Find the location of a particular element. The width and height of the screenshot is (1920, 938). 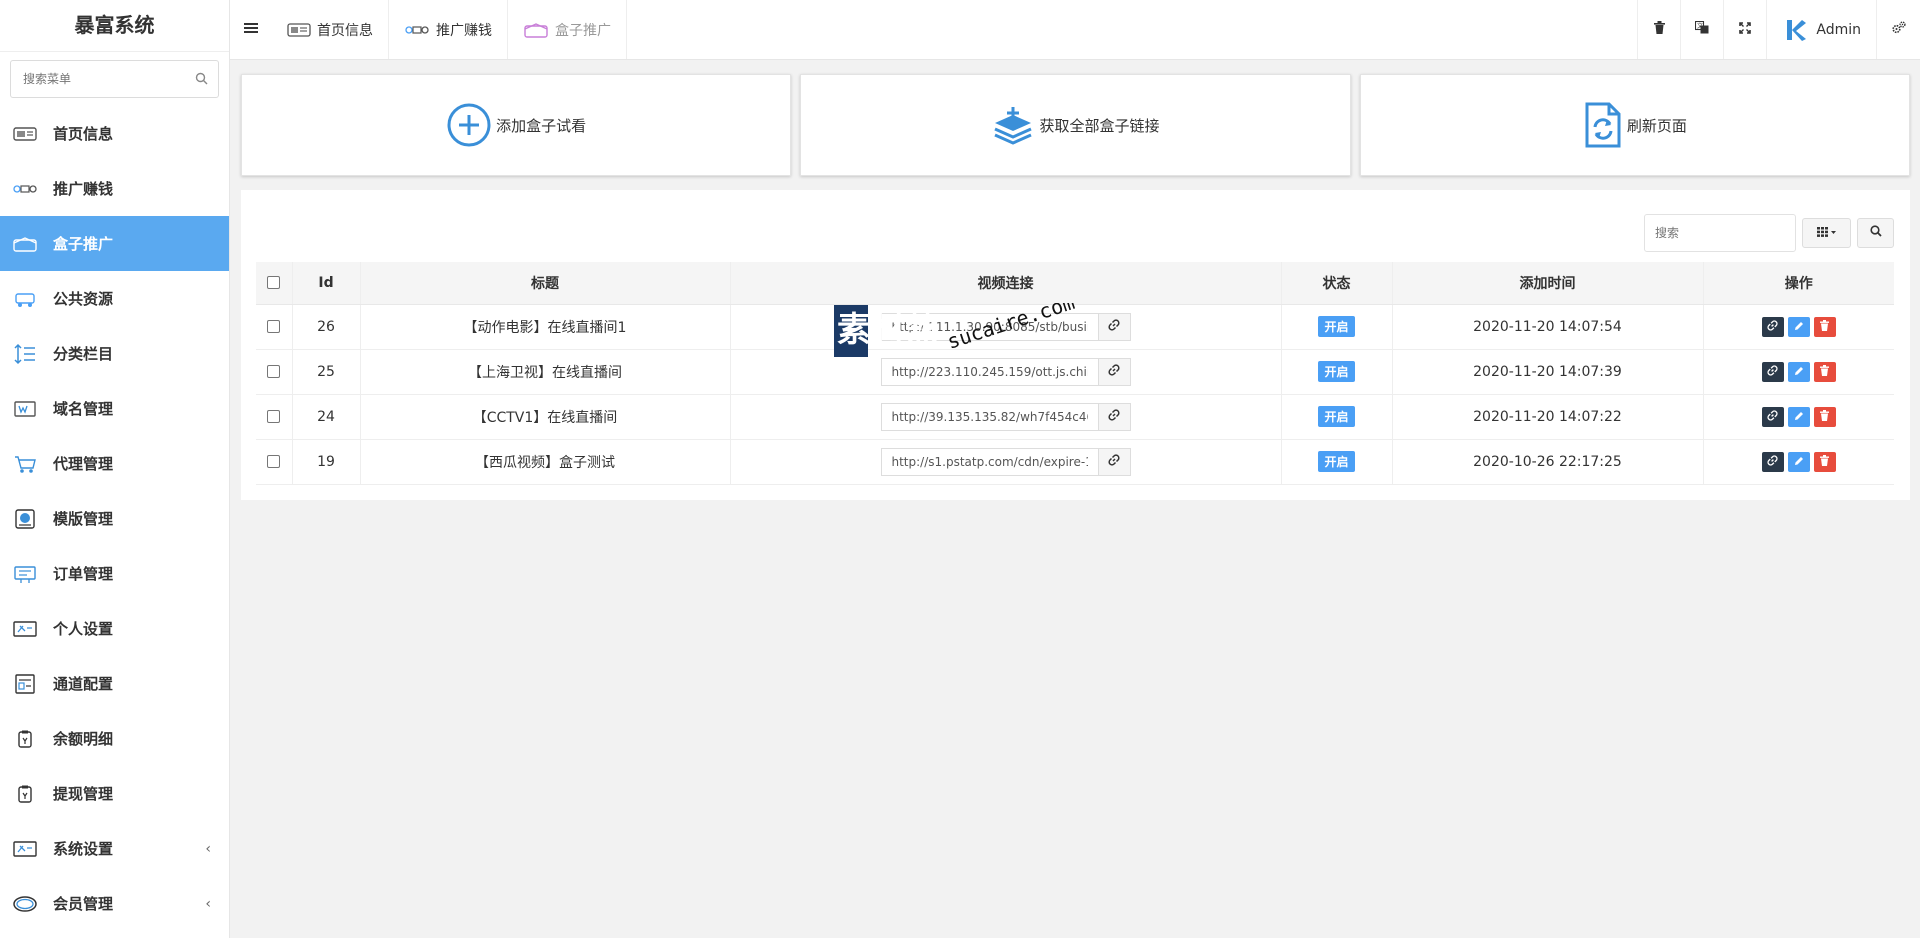

template-icon is located at coordinates (25, 519).